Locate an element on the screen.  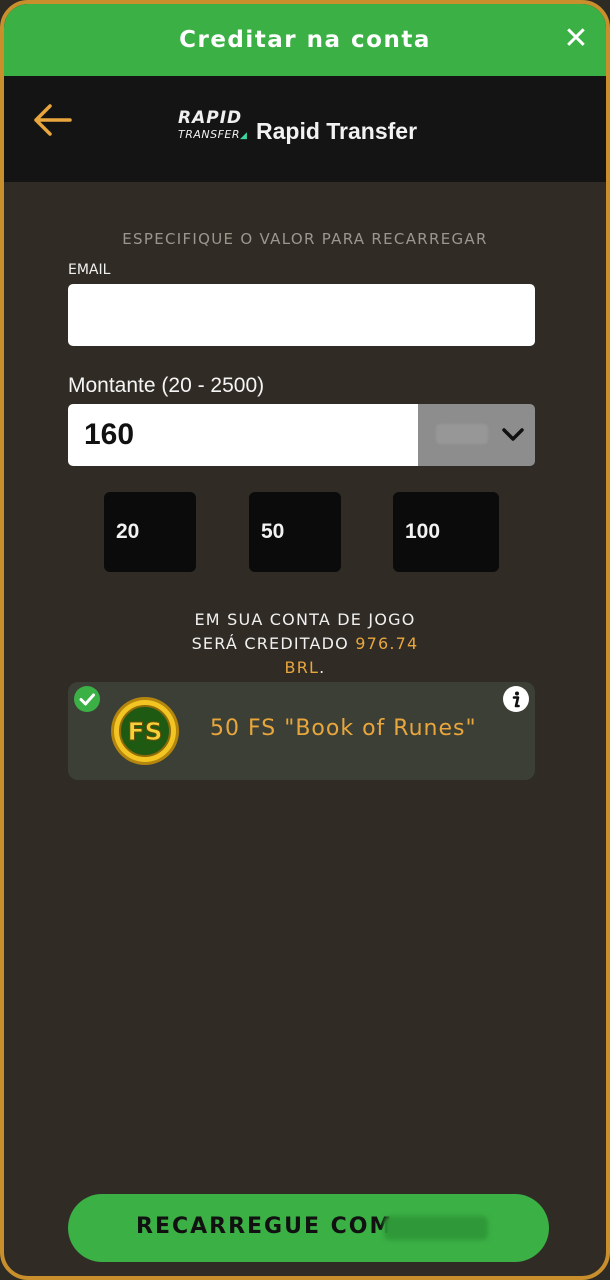
bonus-card: FS 50 FS "Book of Runes" is located at coordinates (301, 731).